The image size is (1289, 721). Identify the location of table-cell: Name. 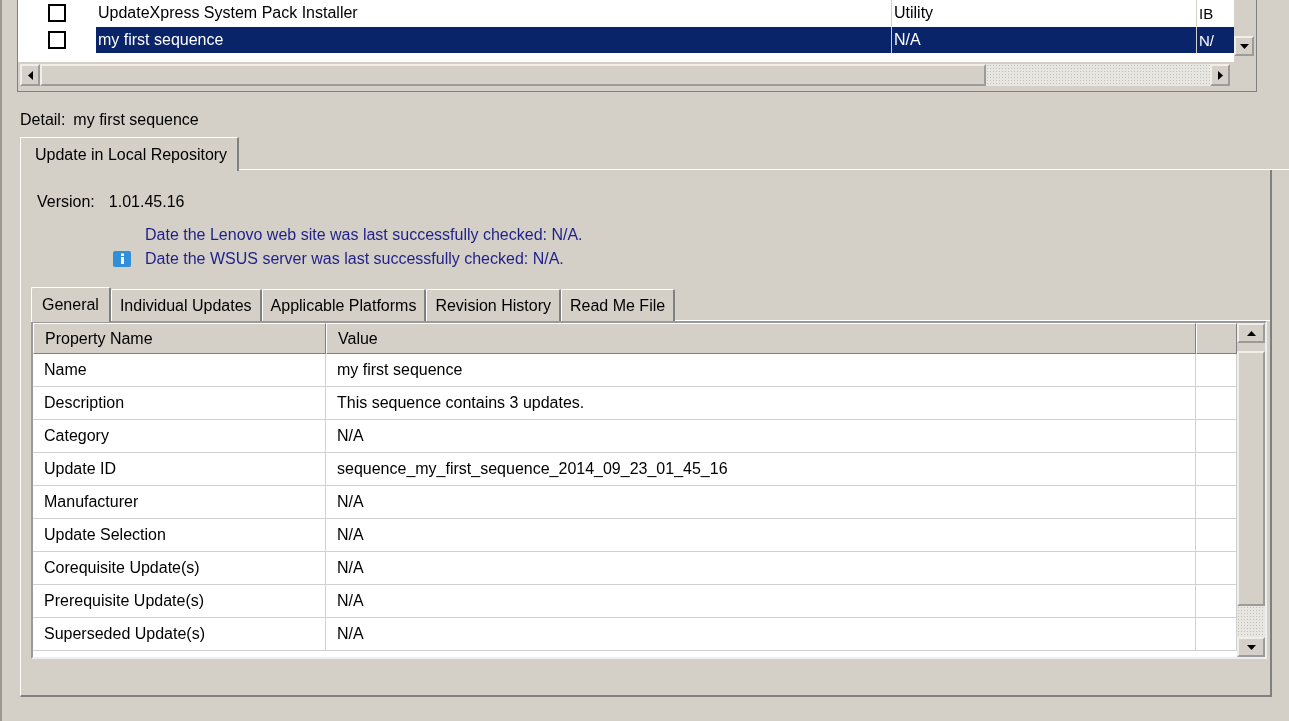
(65, 370).